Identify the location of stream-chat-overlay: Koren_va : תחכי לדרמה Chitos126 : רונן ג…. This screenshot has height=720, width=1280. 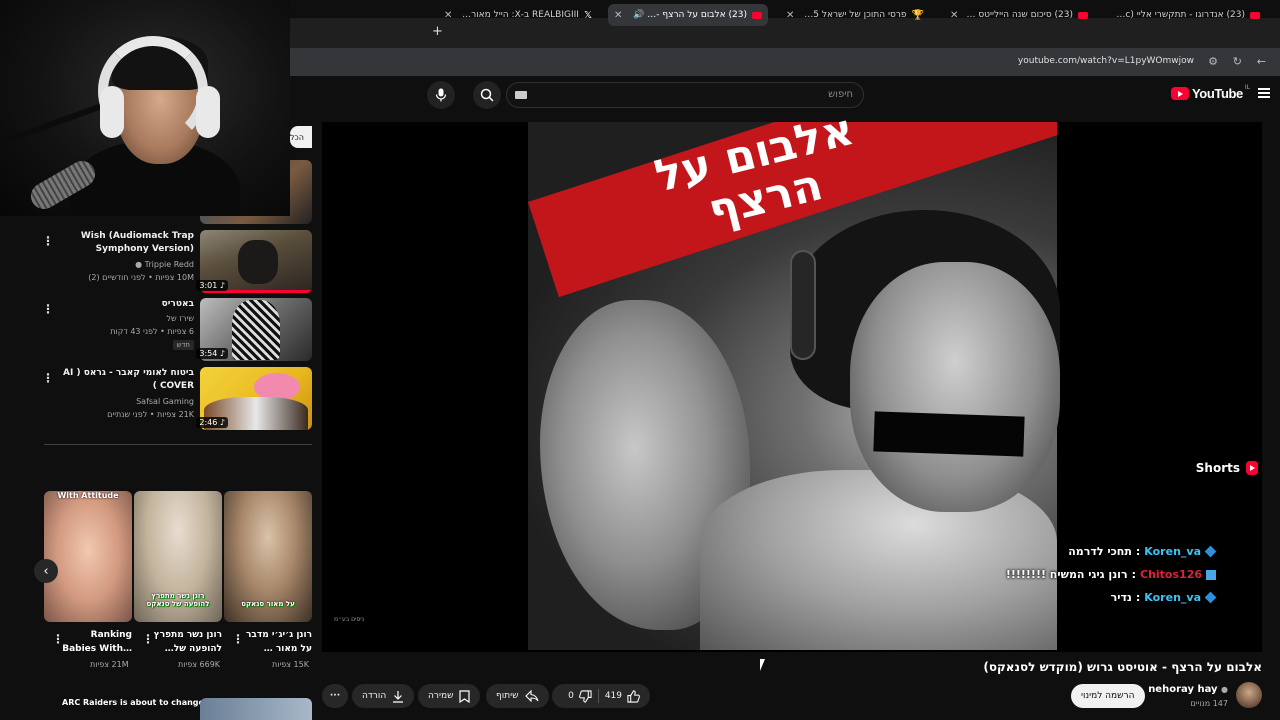
(1101, 574).